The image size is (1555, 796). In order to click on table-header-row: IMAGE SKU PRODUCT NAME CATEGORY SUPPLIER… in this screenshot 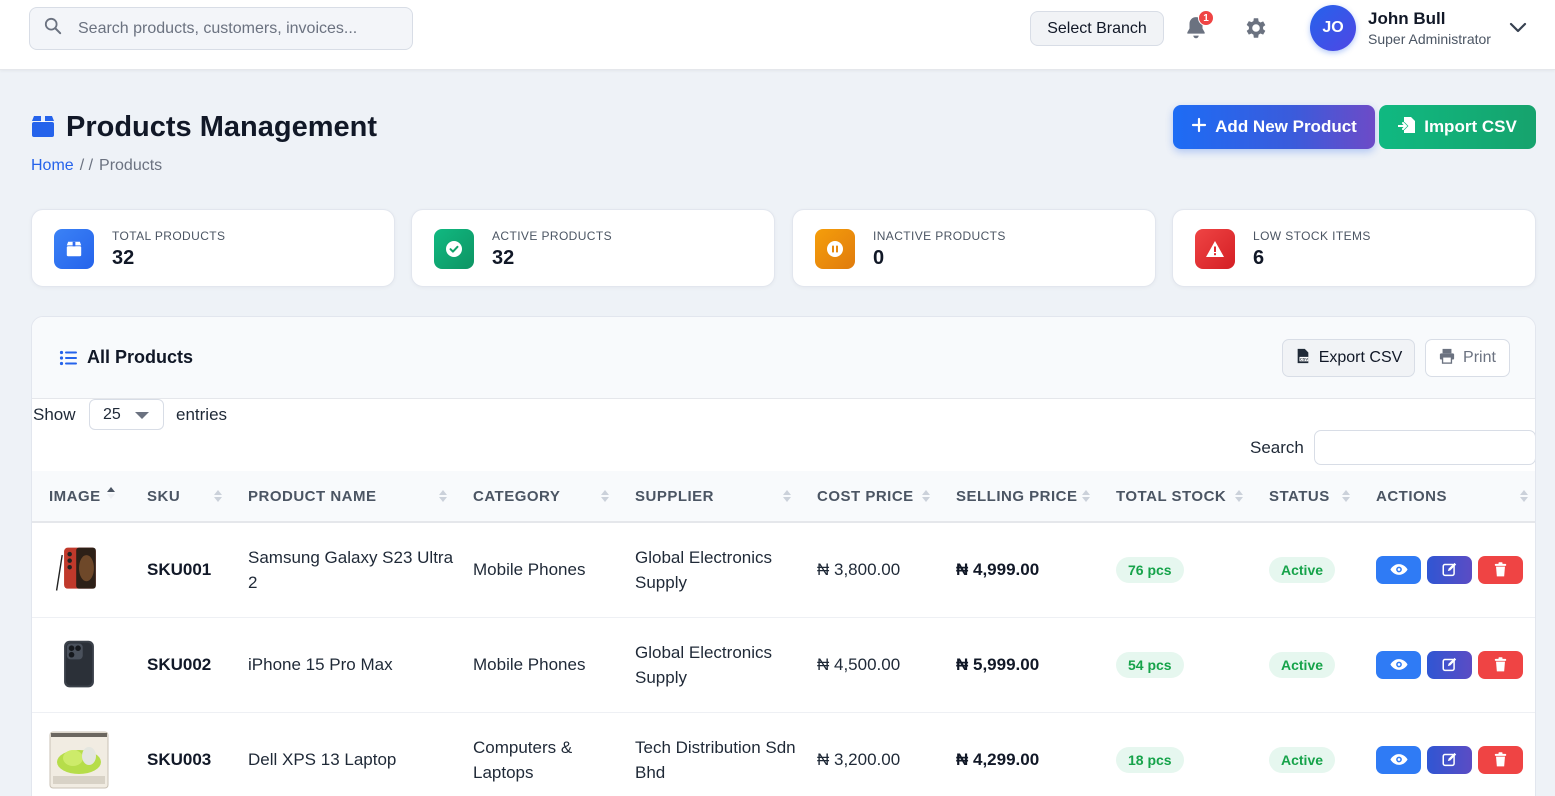, I will do `click(783, 496)`.